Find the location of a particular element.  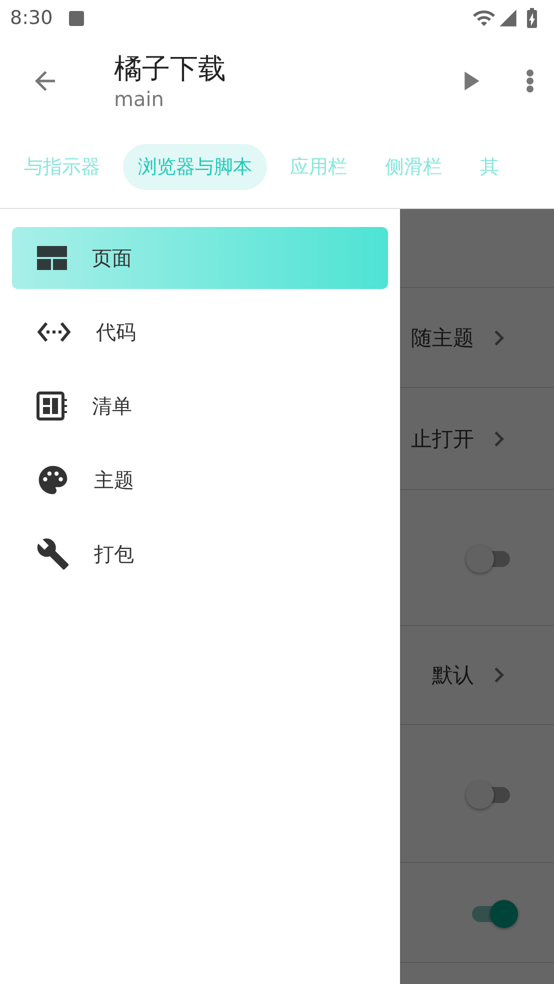

app-subtitle: main is located at coordinates (139, 99).